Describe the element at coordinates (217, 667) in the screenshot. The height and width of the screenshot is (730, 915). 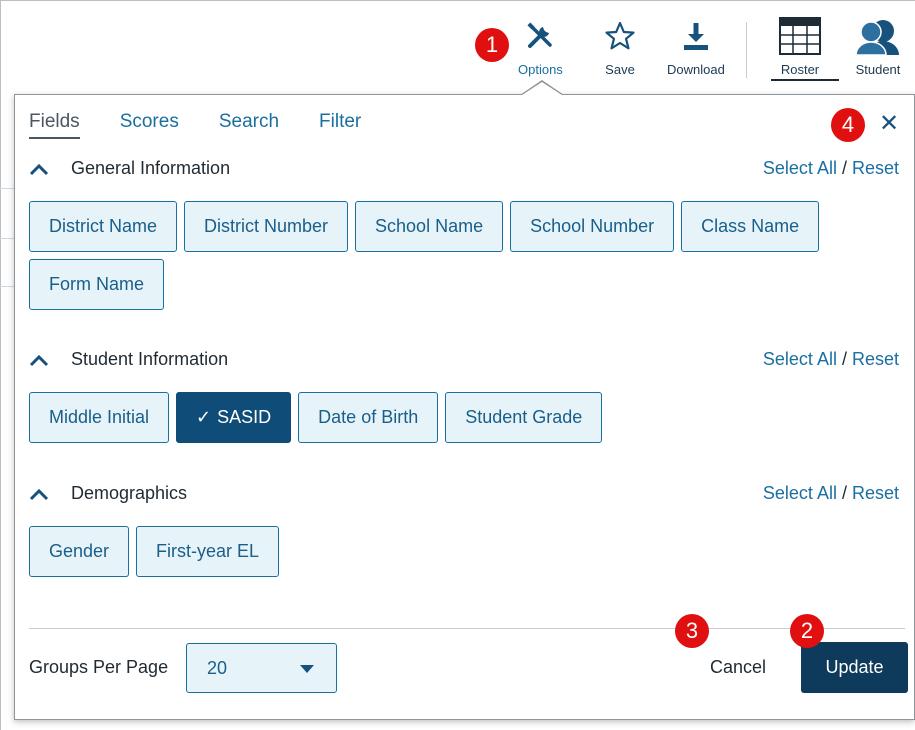
I see `groups-per-page-value: 20` at that location.